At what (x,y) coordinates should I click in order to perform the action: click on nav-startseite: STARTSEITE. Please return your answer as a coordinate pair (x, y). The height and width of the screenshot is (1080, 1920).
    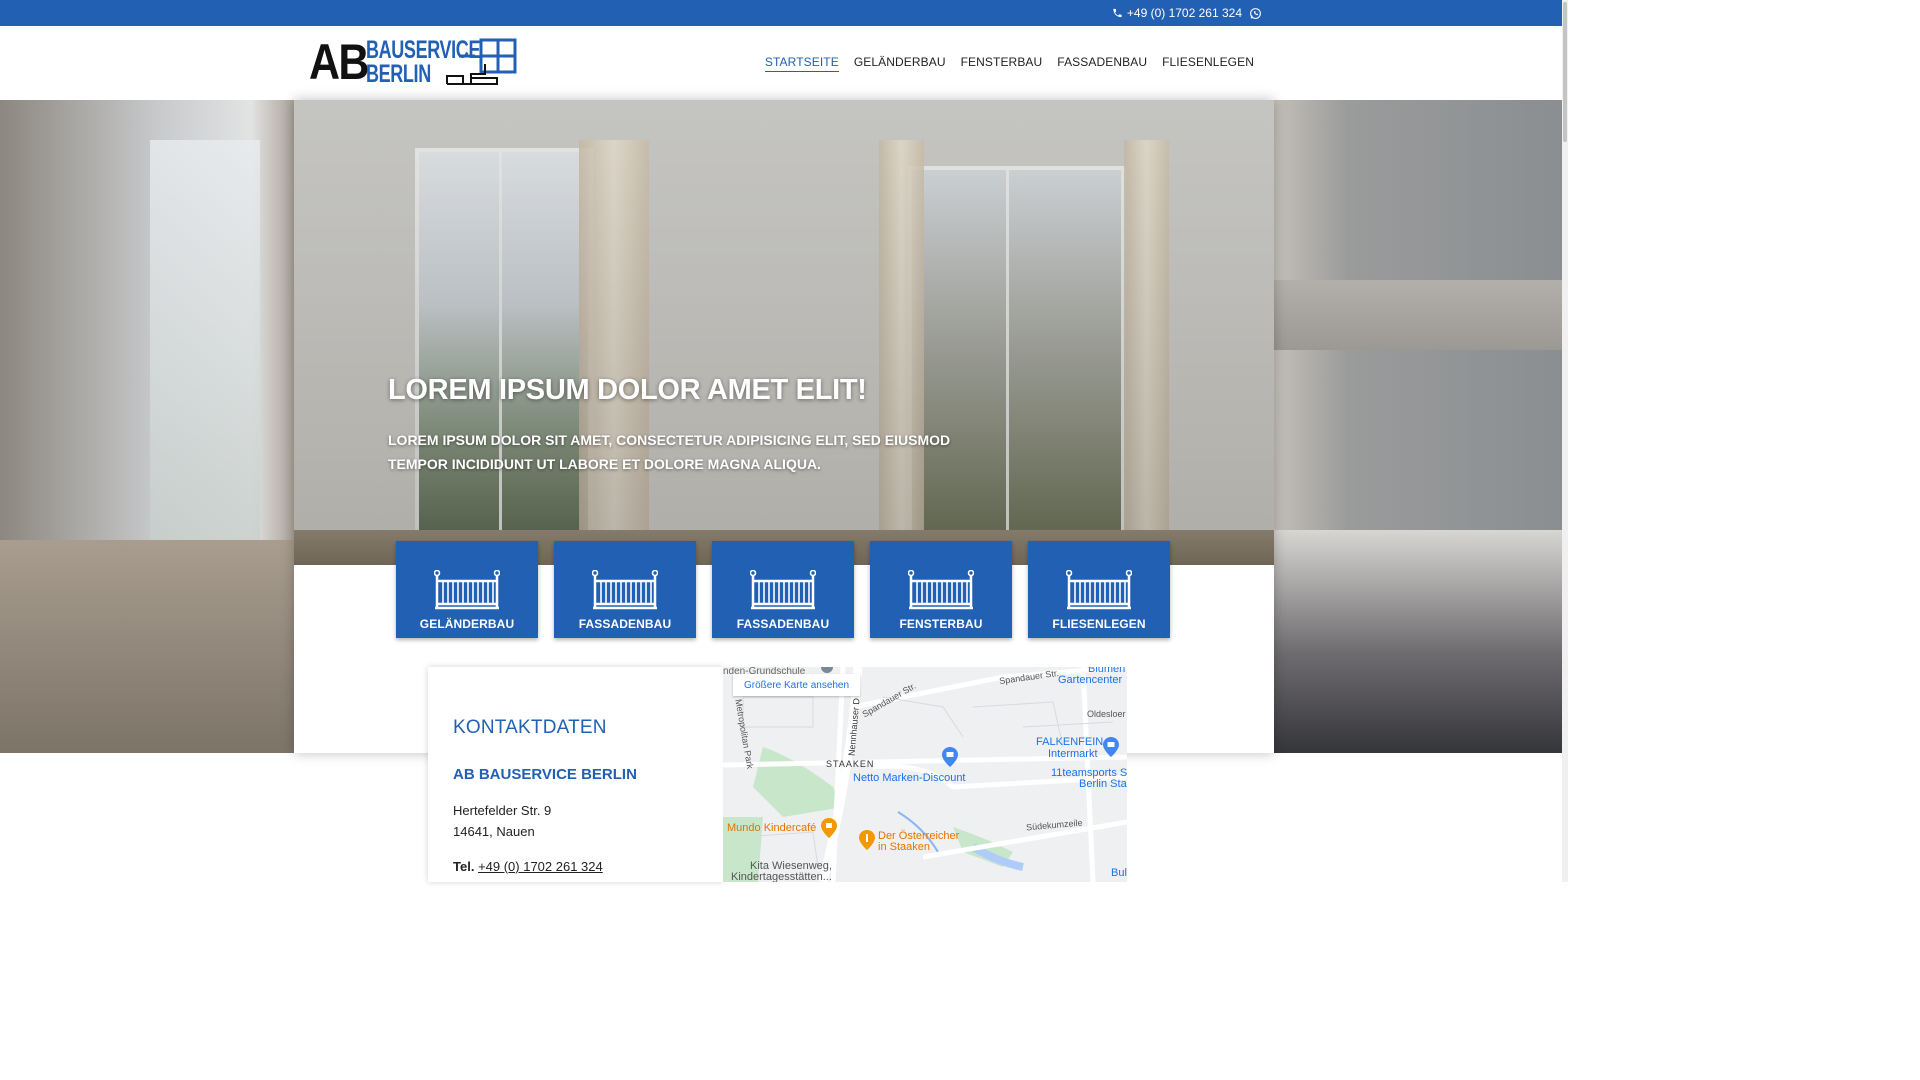
    Looking at the image, I should click on (801, 63).